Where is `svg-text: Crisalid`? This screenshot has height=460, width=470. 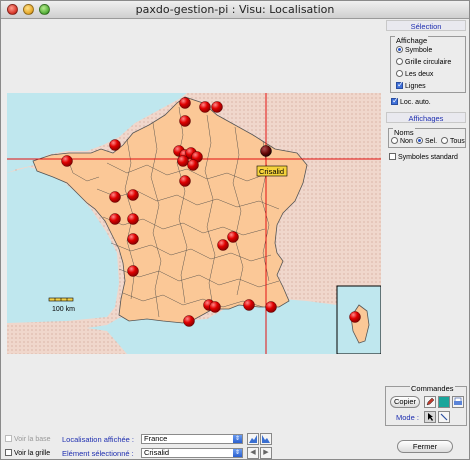 svg-text: Crisalid is located at coordinates (271, 171).